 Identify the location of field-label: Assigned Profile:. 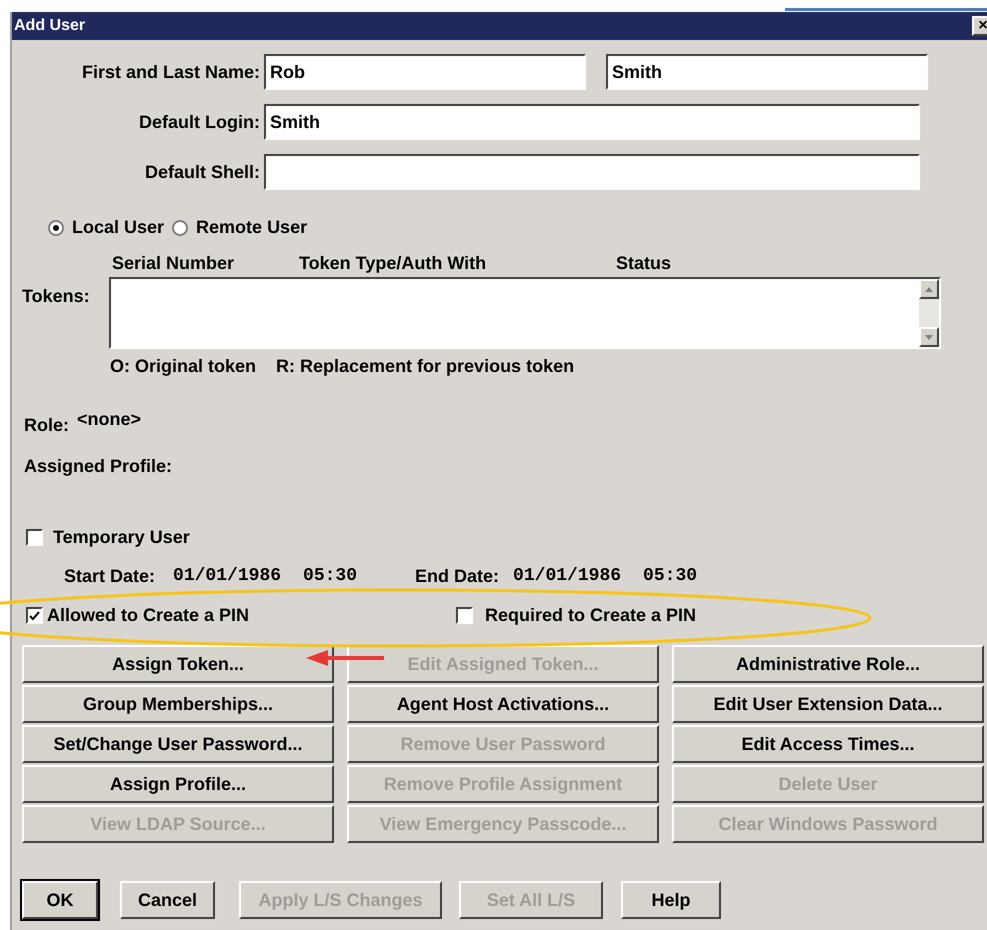
(97, 466).